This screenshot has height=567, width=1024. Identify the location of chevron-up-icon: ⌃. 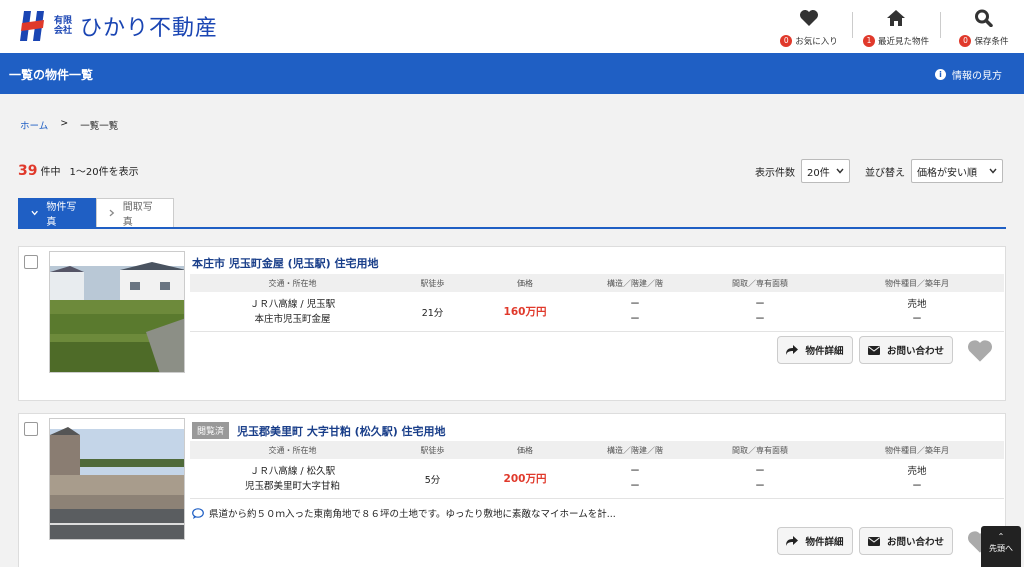
(1001, 536).